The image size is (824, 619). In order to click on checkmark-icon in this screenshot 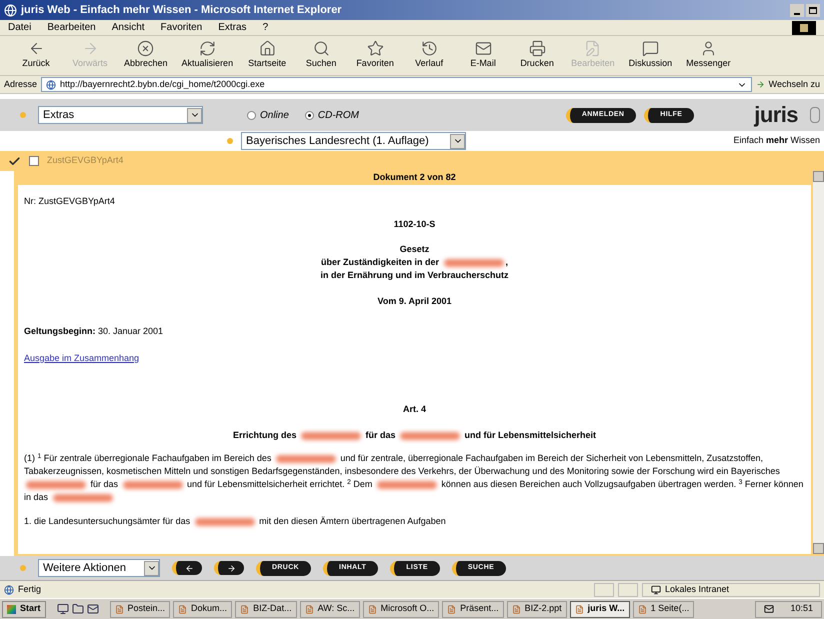, I will do `click(14, 161)`.